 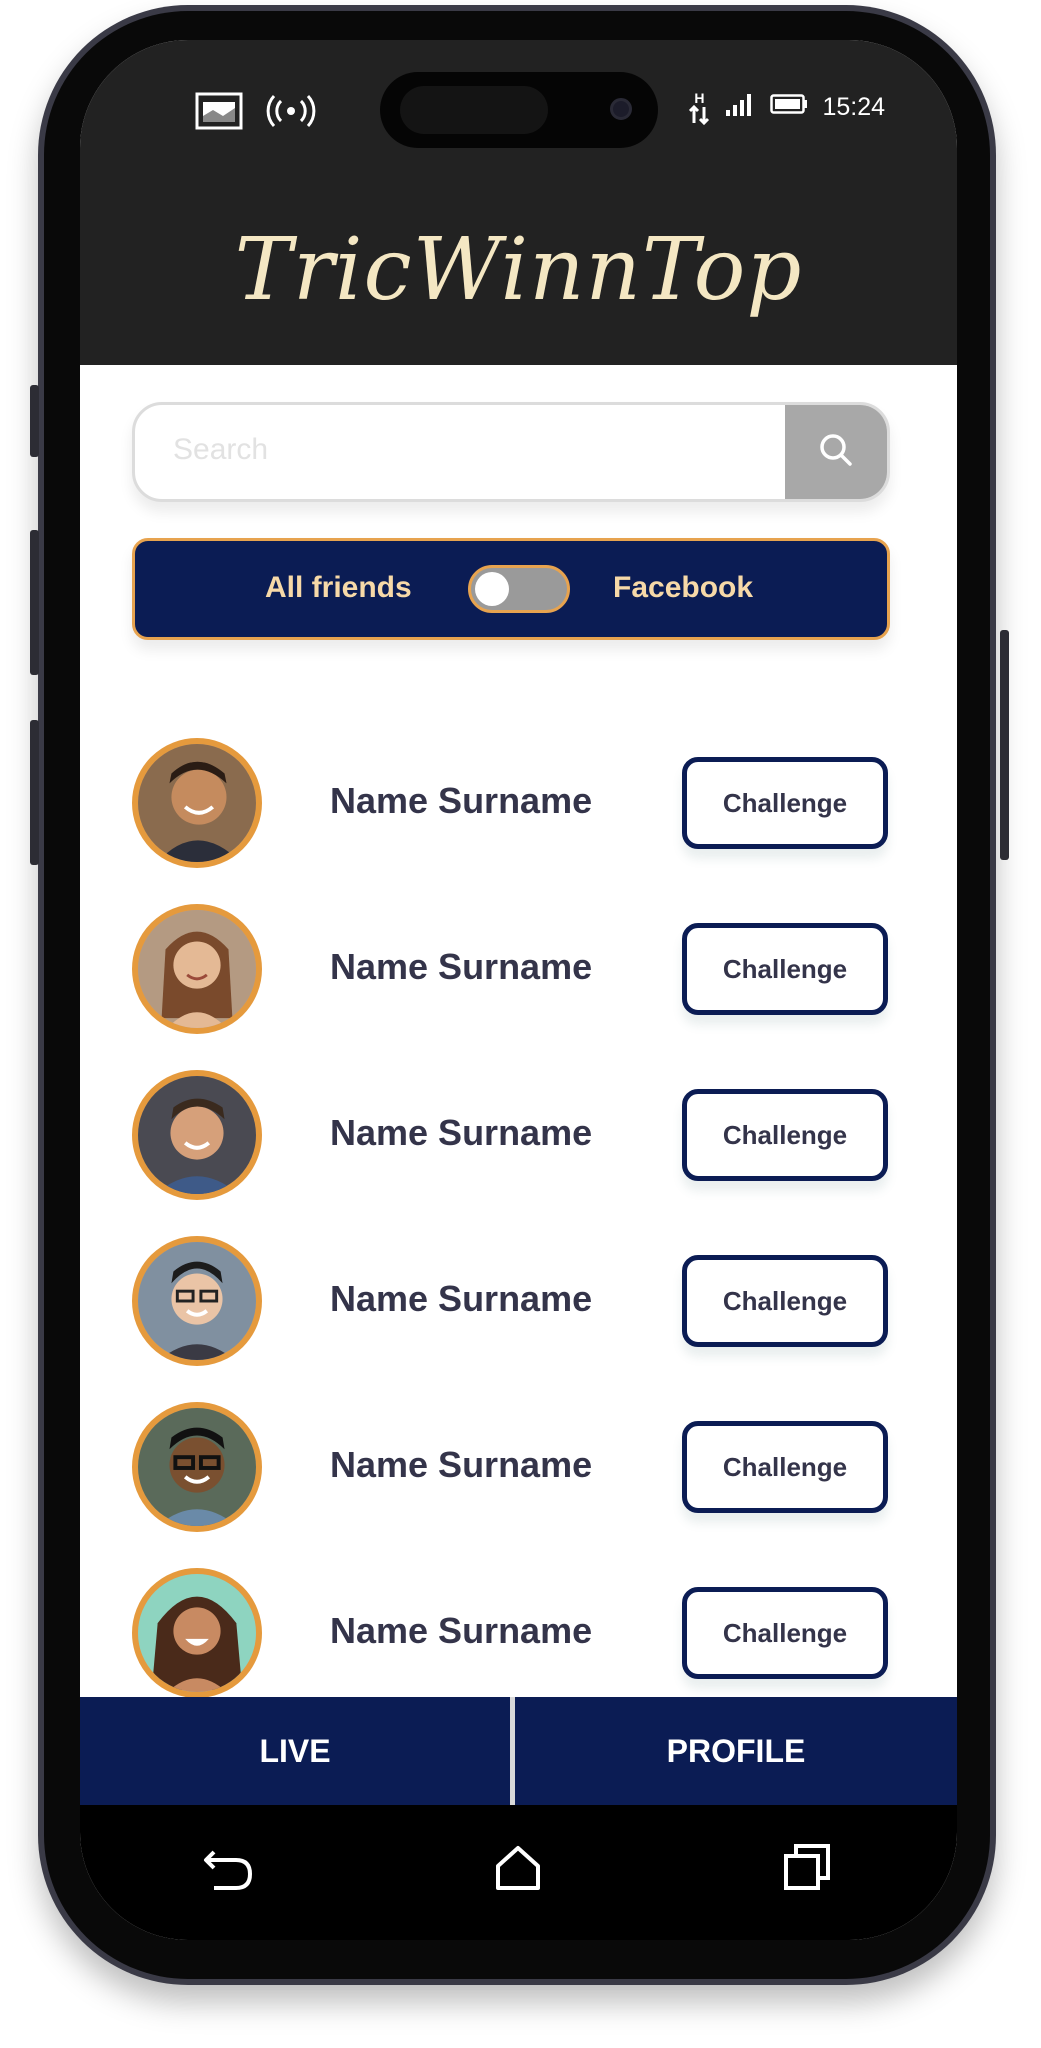 What do you see at coordinates (621, 109) in the screenshot?
I see `front-camera` at bounding box center [621, 109].